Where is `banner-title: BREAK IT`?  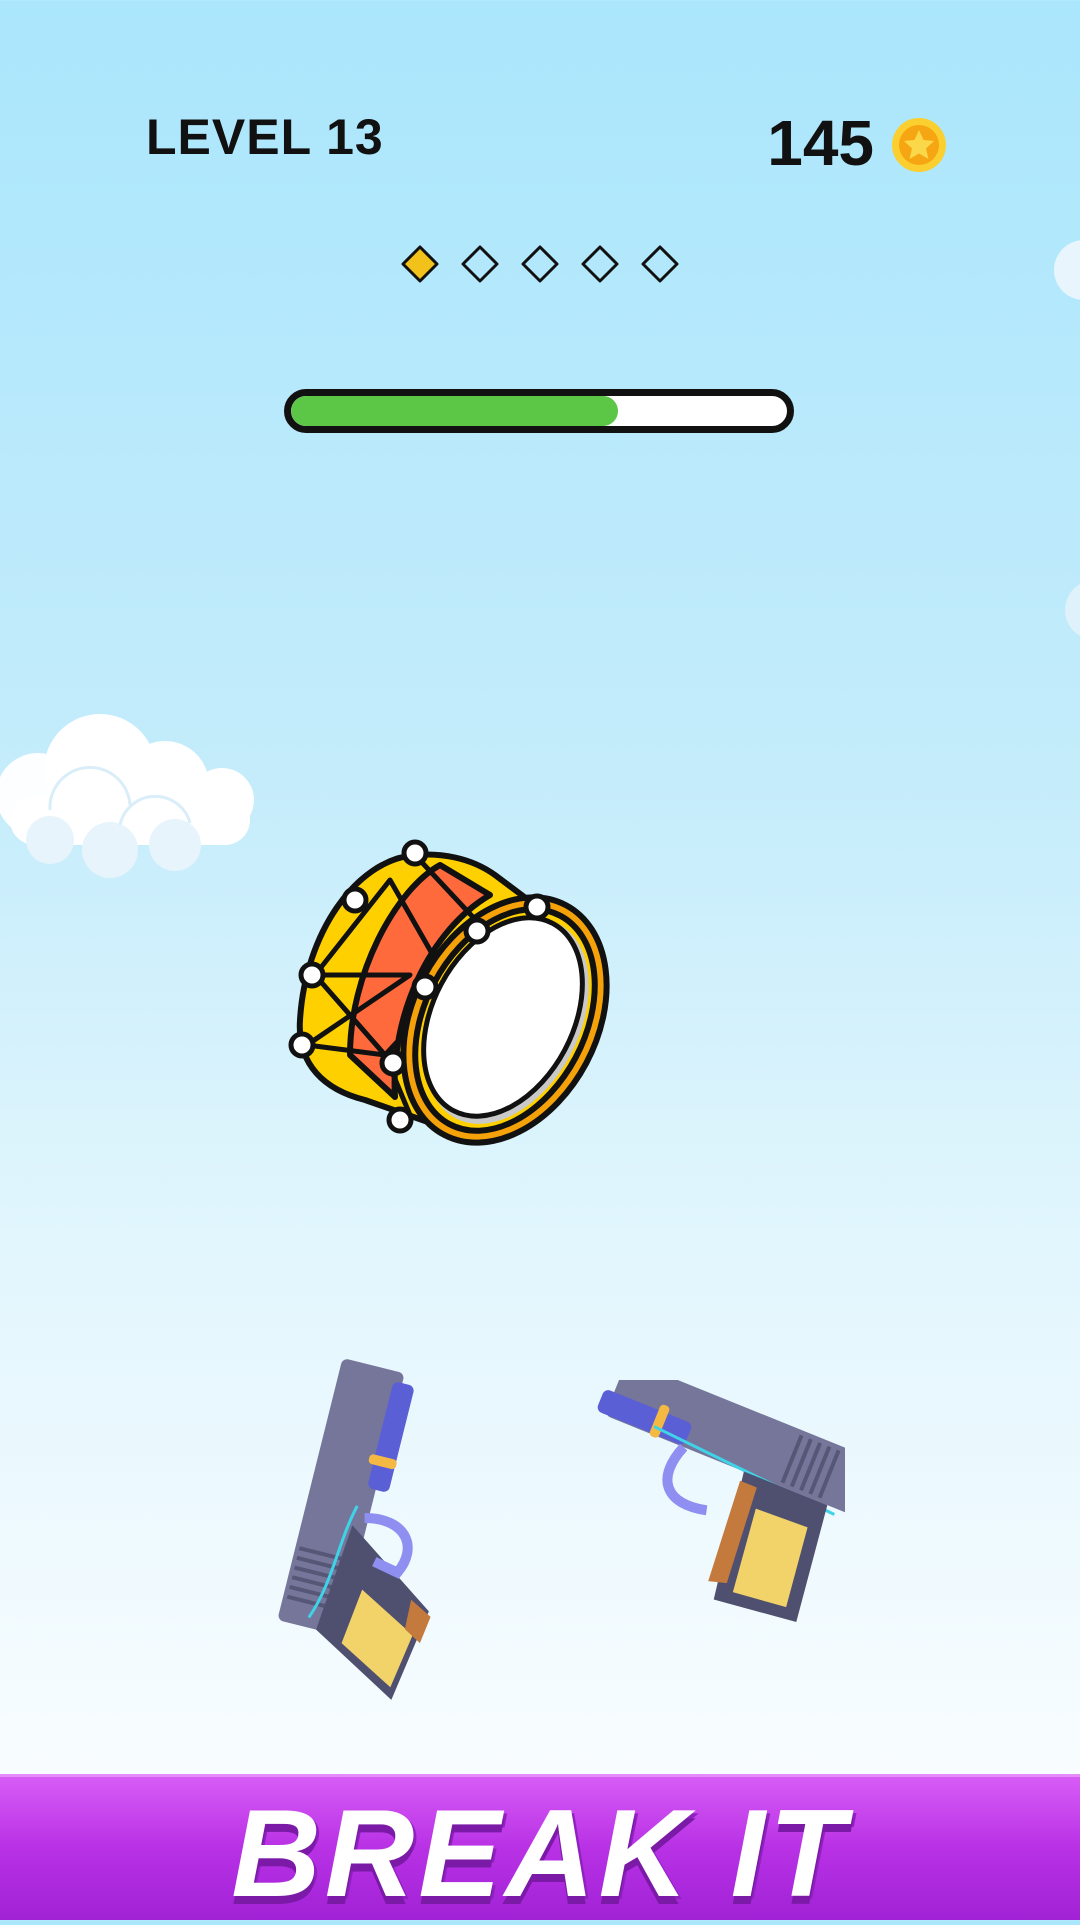 banner-title: BREAK IT is located at coordinates (540, 1854).